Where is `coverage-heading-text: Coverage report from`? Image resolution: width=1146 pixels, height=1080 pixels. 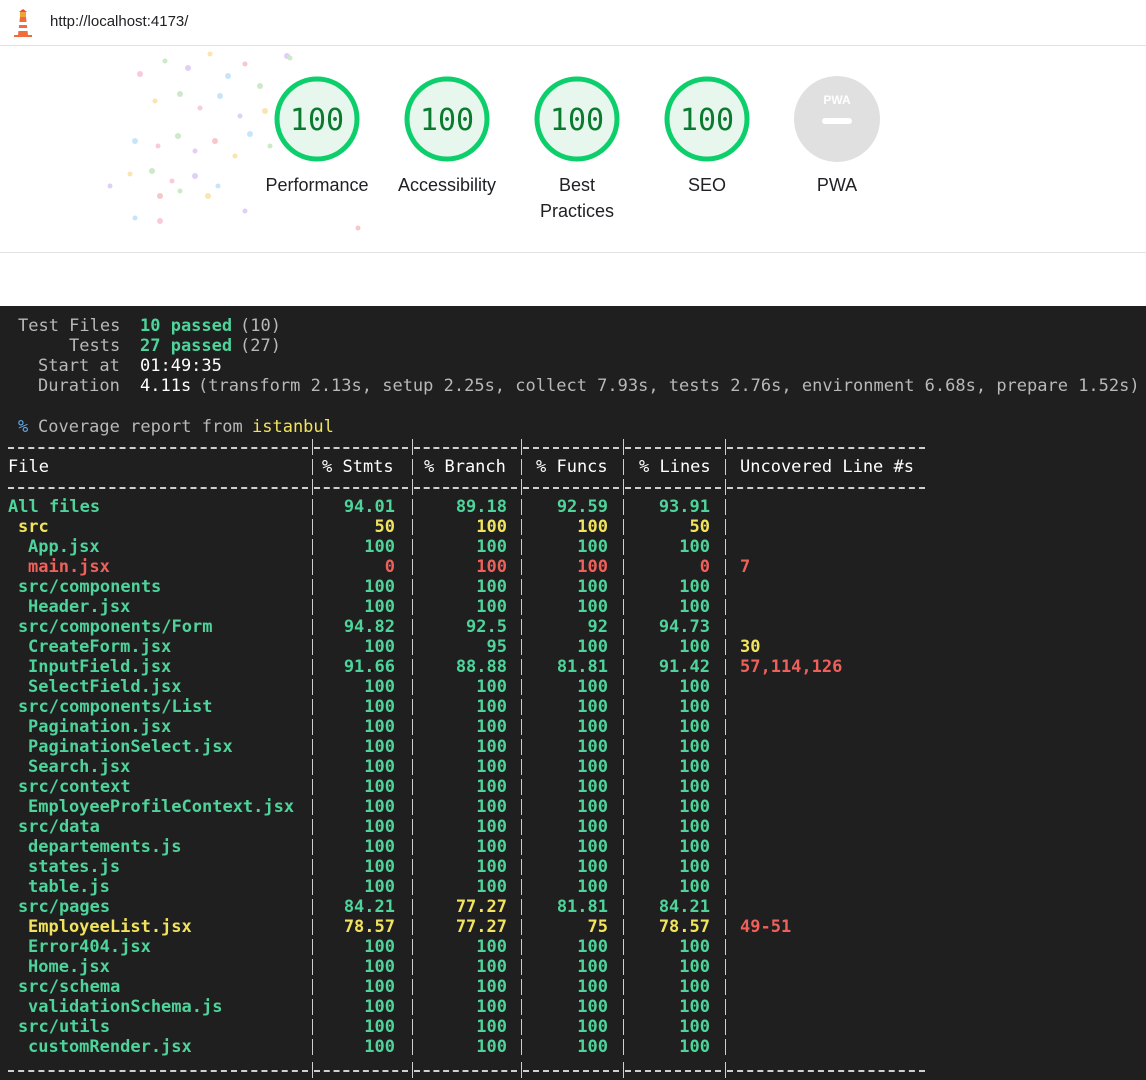
coverage-heading-text: Coverage report from is located at coordinates (140, 427).